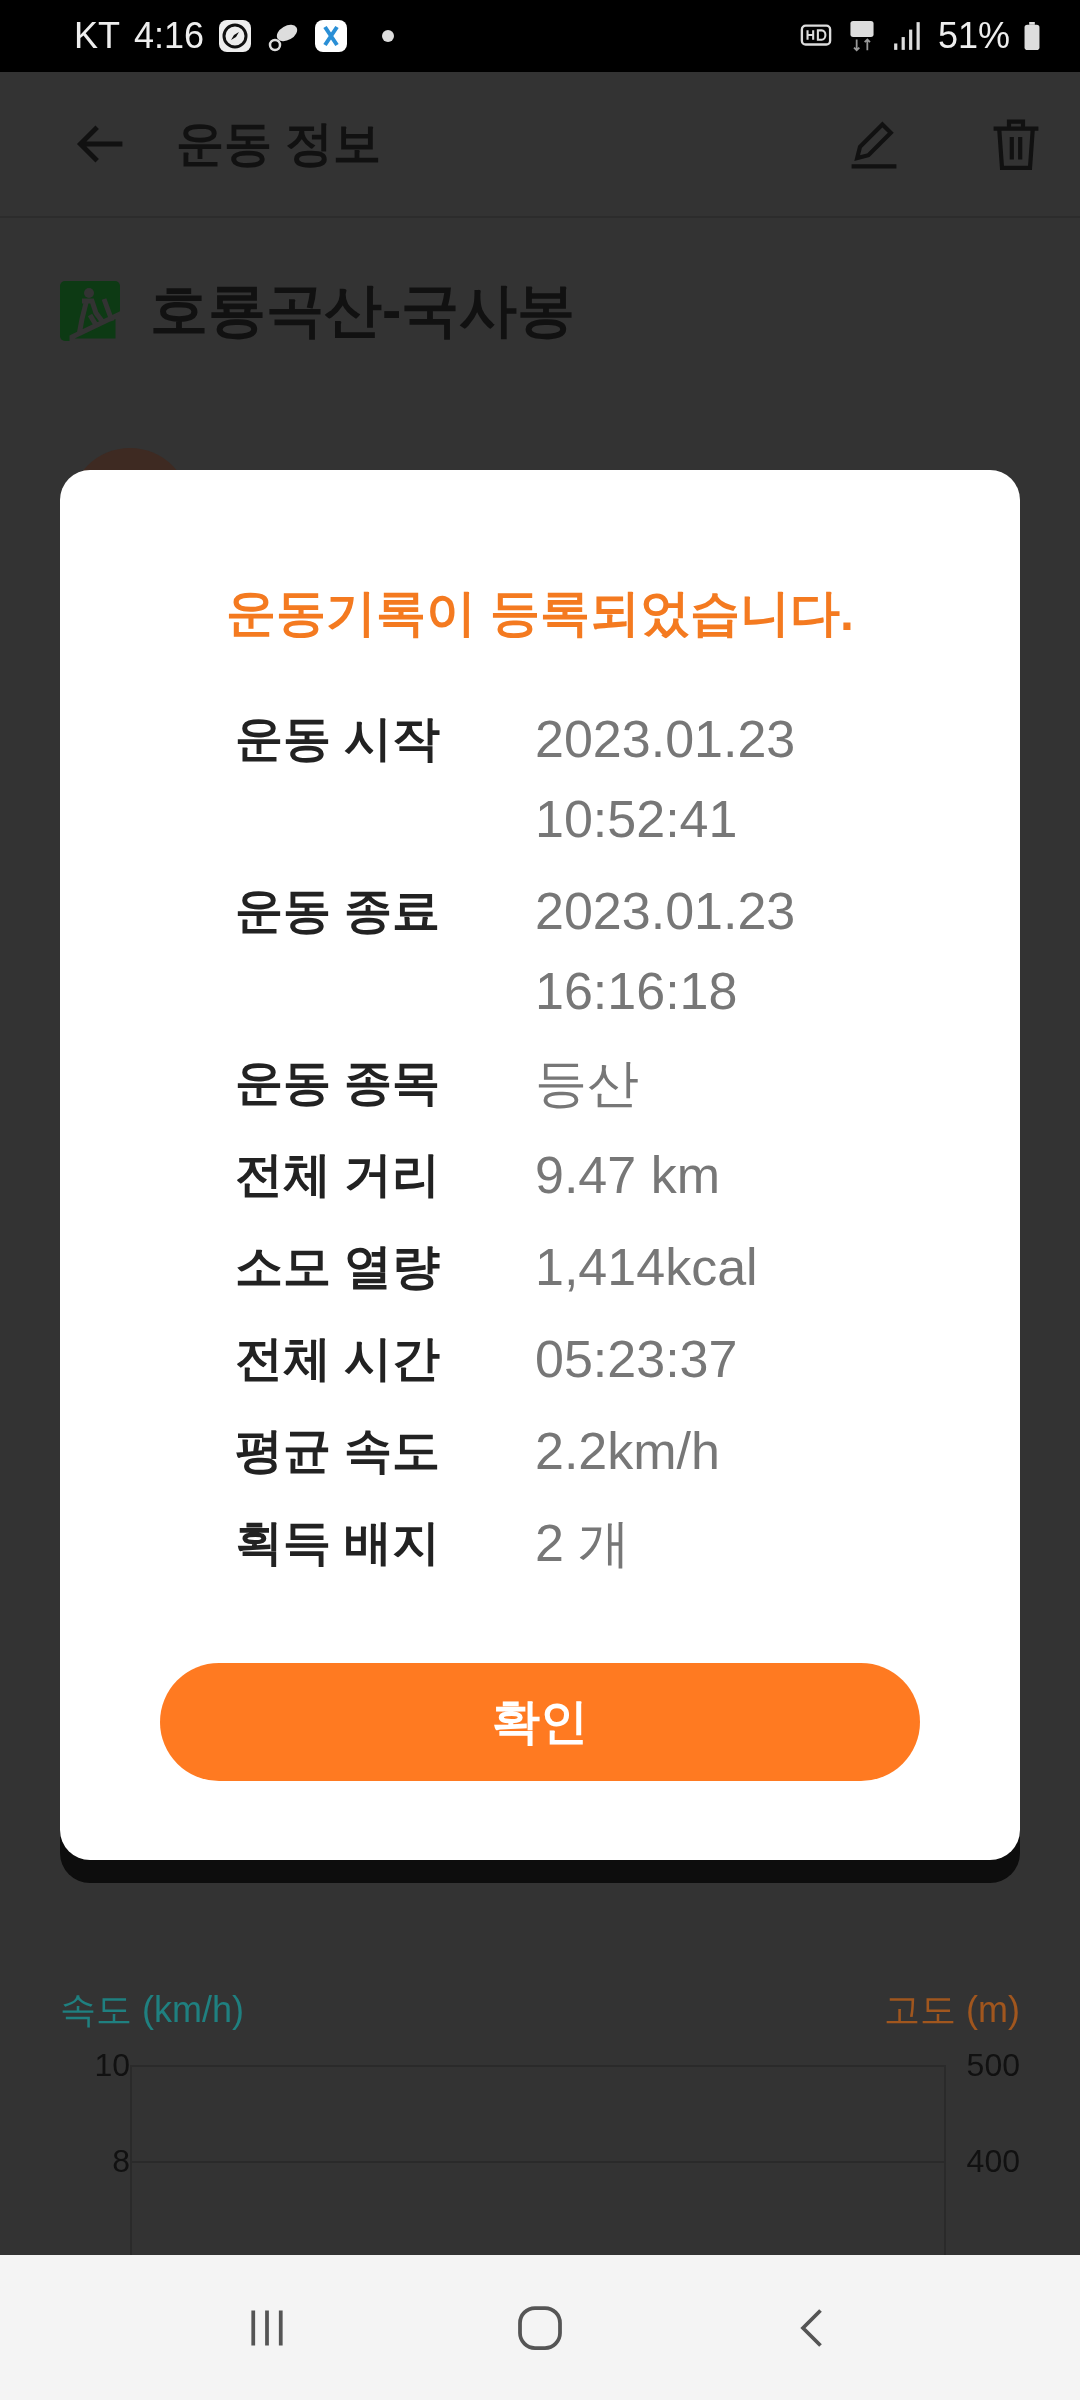 This screenshot has width=1080, height=2400. What do you see at coordinates (338, 1175) in the screenshot?
I see `info-label: 전체 거리` at bounding box center [338, 1175].